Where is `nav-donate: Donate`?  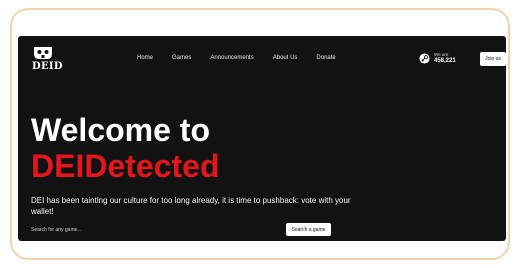 nav-donate: Donate is located at coordinates (325, 58).